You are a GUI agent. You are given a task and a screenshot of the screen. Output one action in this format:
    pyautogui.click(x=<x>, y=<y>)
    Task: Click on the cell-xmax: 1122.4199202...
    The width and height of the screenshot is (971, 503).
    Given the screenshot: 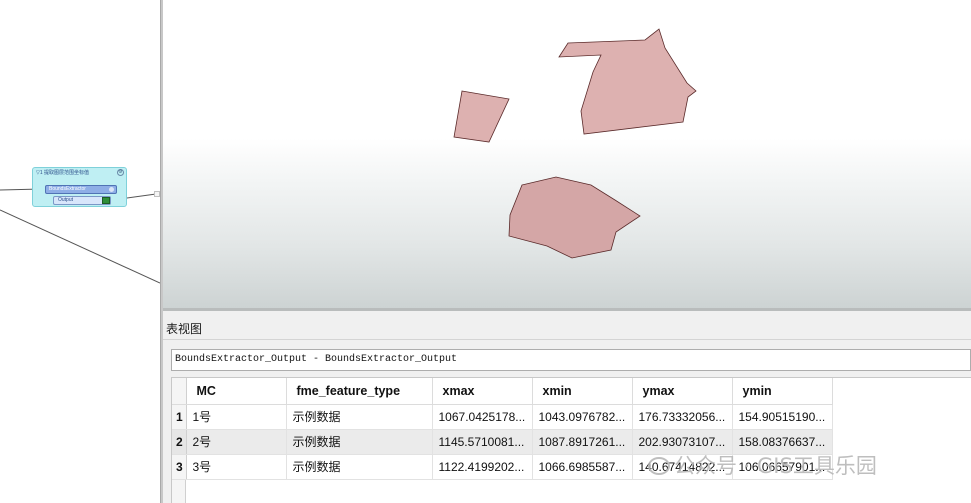 What is the action you would take?
    pyautogui.click(x=482, y=467)
    